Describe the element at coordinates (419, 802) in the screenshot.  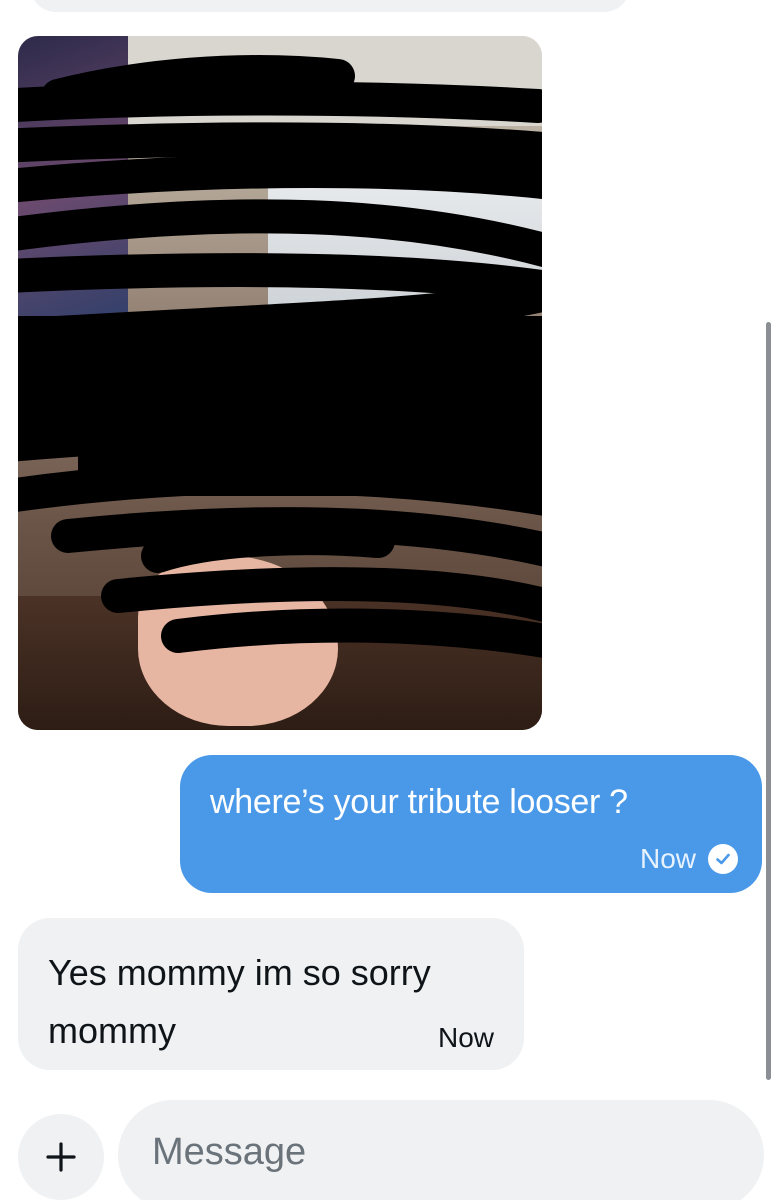
I see `outgoing-message-text: where’s your tribute looser ?` at that location.